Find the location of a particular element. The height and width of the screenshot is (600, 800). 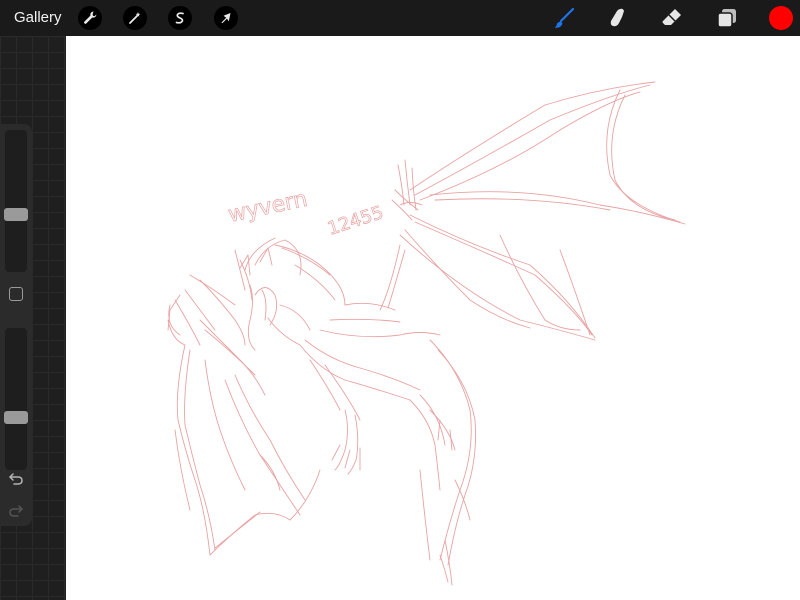

transform-button is located at coordinates (226, 18).